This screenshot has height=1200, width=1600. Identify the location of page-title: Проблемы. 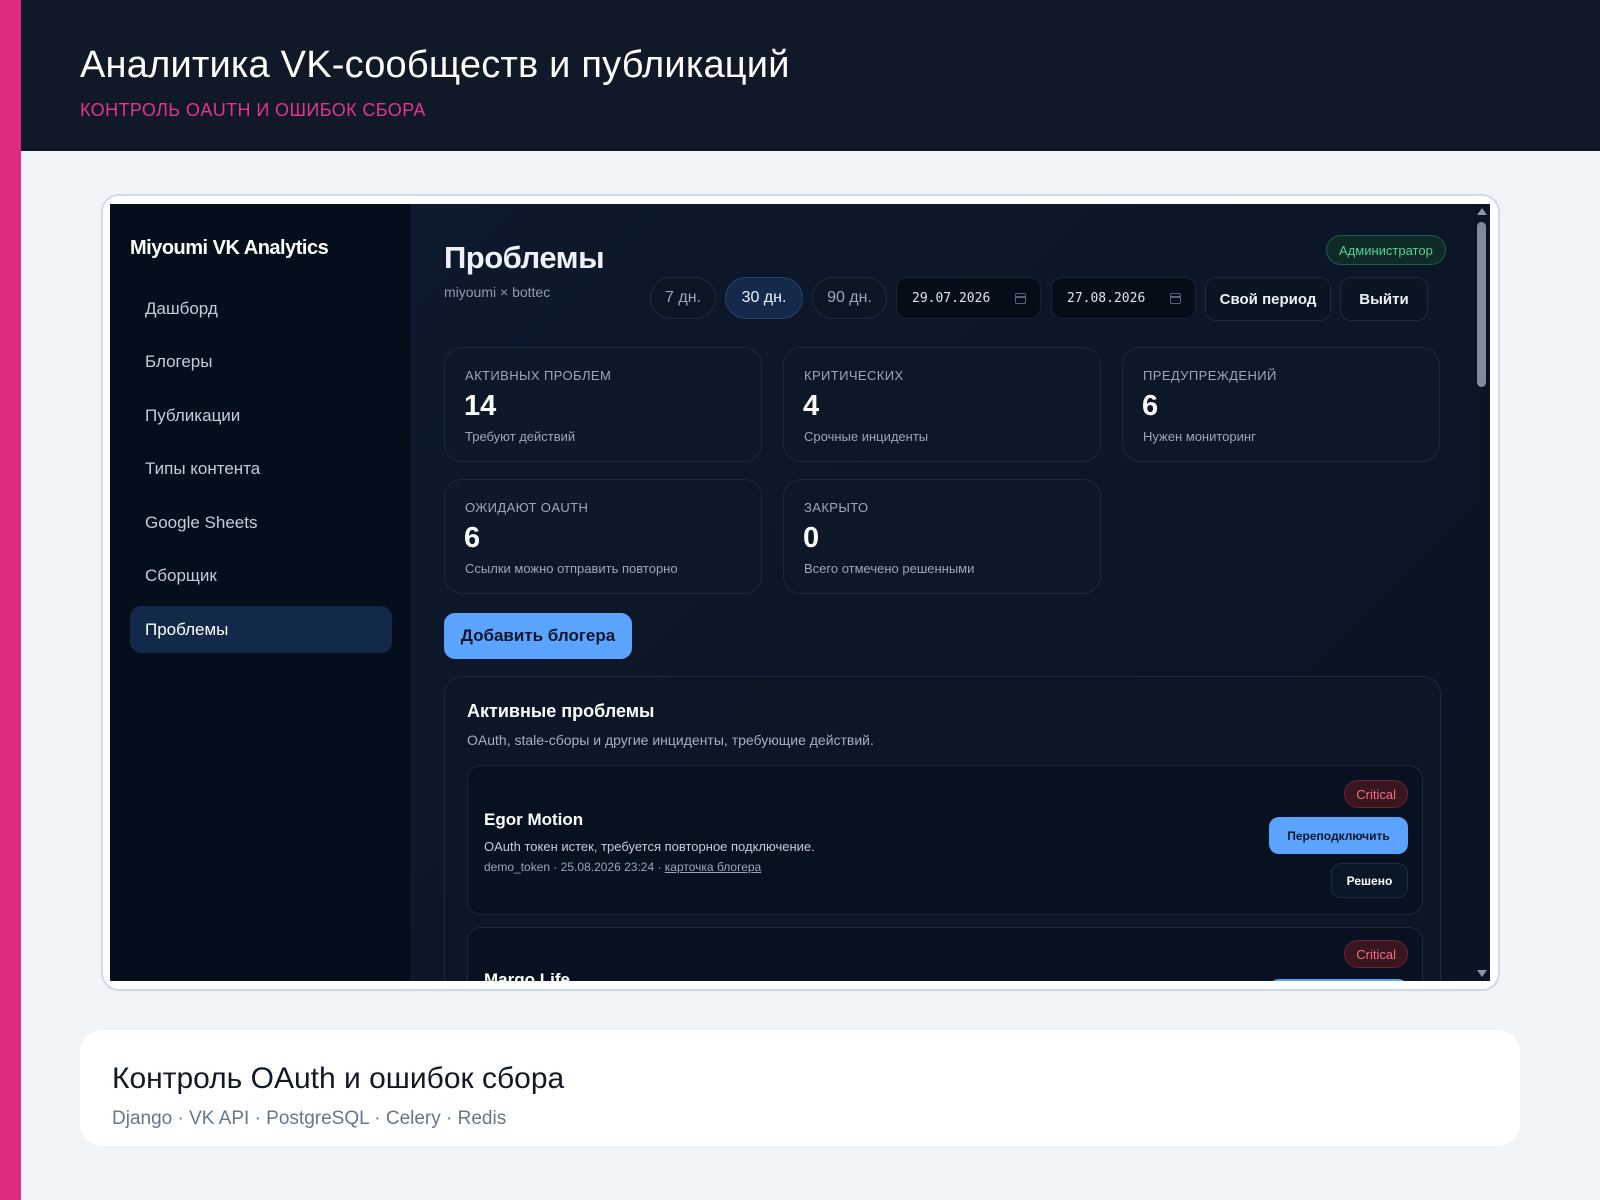
(524, 257).